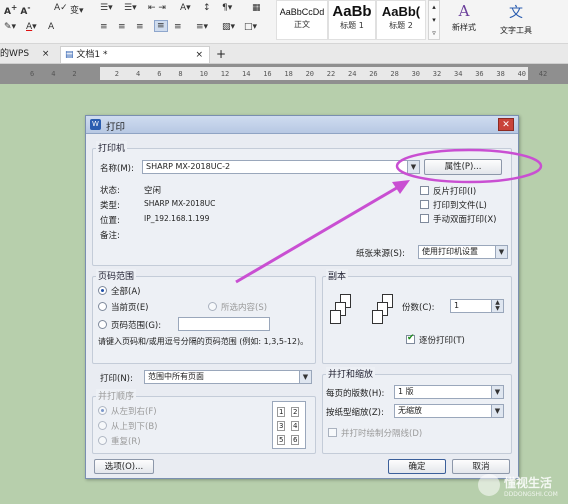  I want to click on highlight-ellipse, so click(469, 166).